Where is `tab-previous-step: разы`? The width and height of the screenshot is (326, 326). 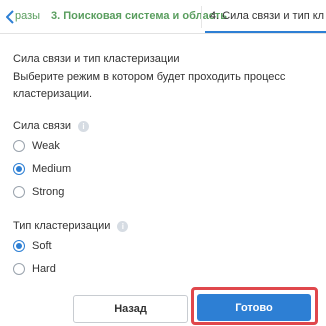 tab-previous-step: разы is located at coordinates (27, 16).